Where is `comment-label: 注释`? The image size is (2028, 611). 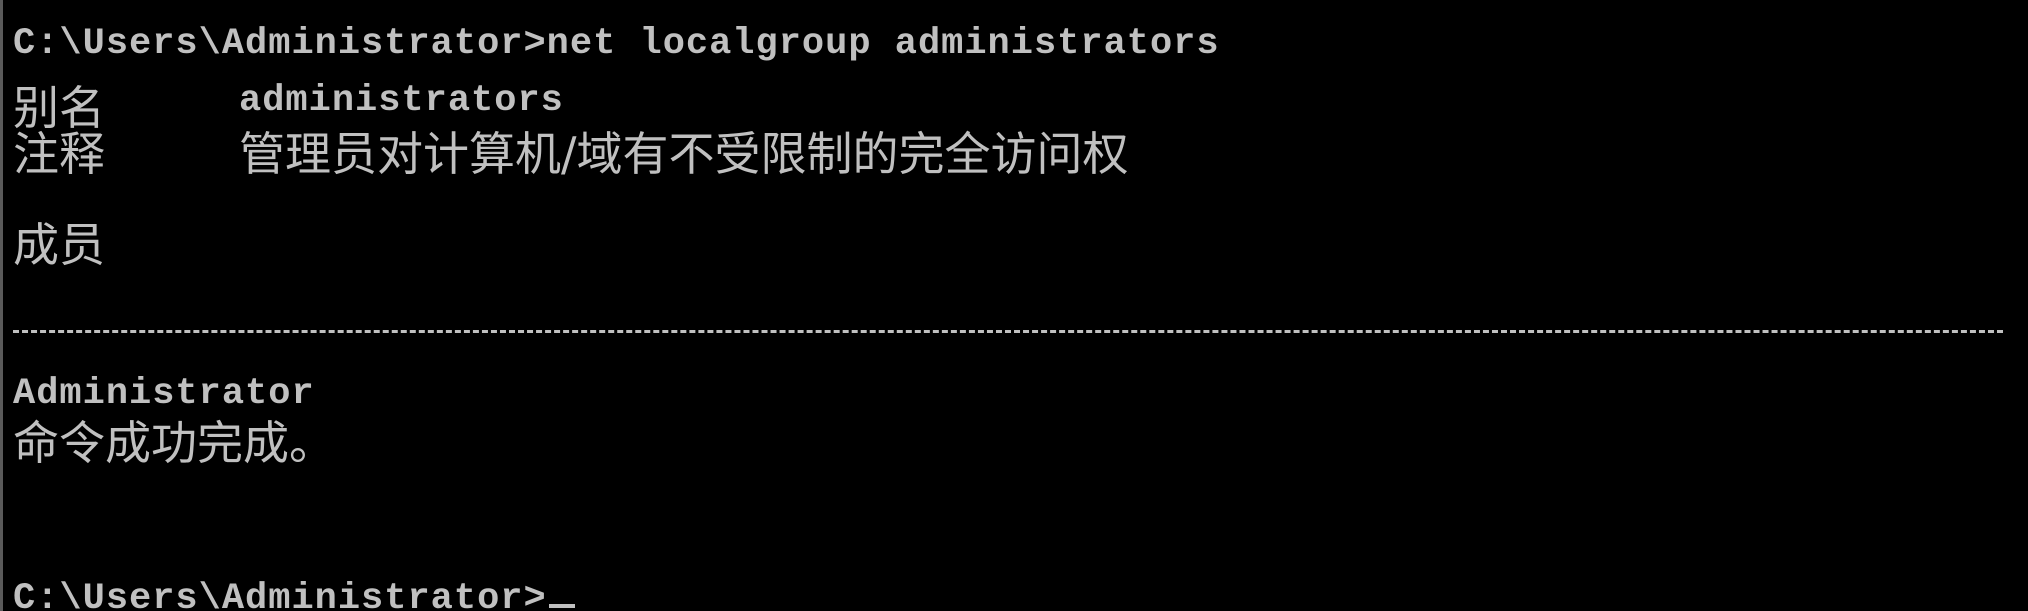
comment-label: 注释 is located at coordinates (59, 154).